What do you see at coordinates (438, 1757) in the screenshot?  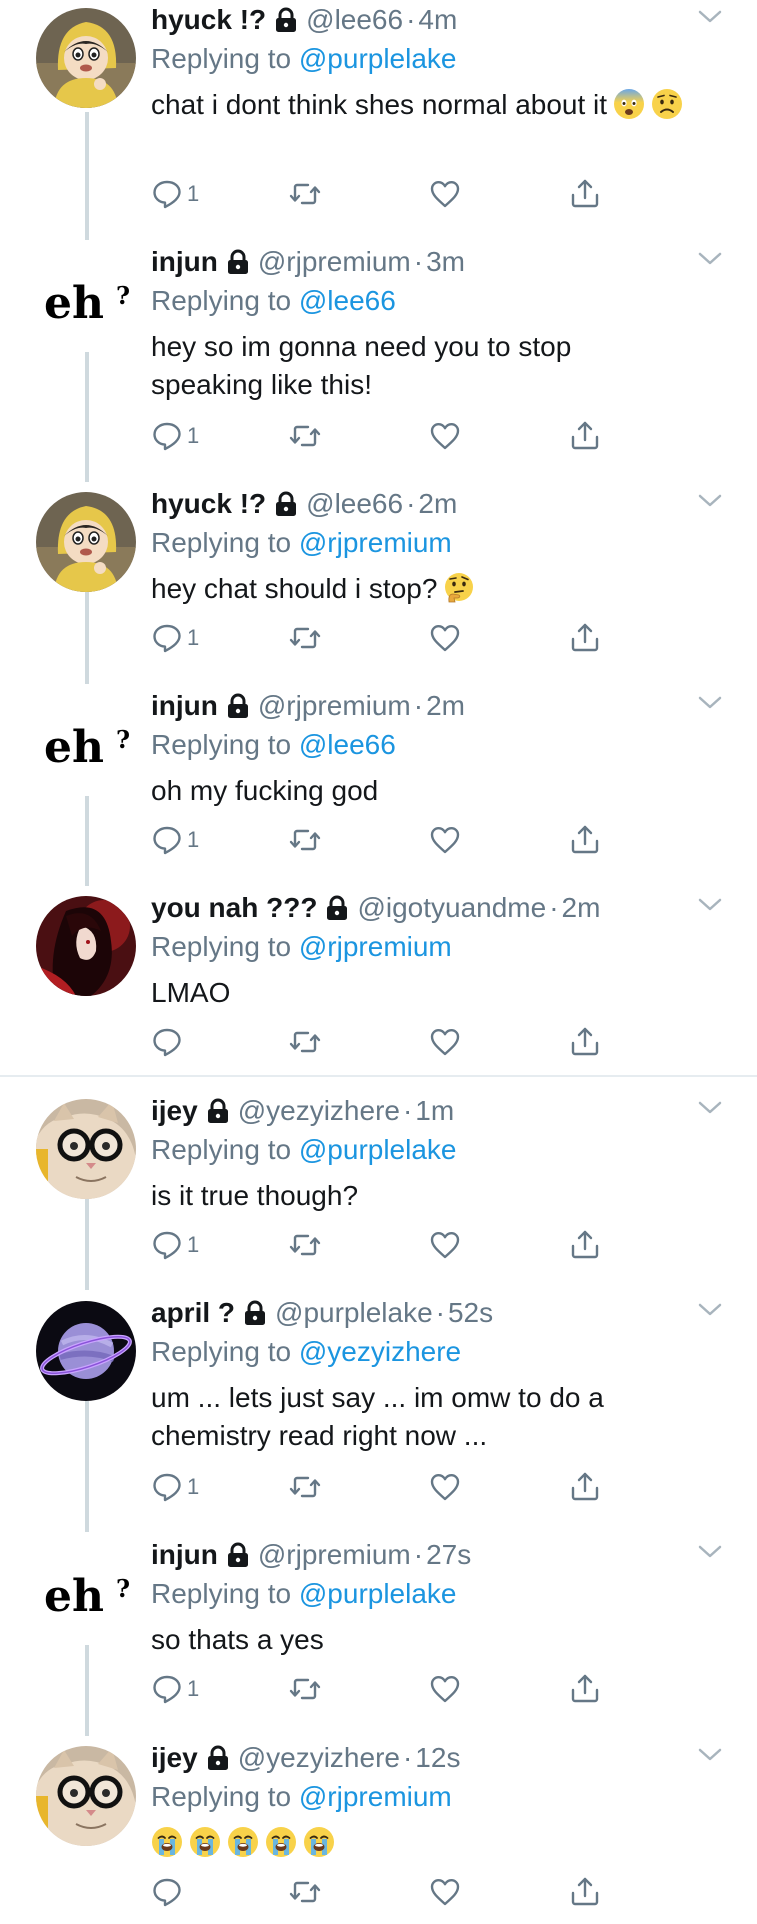 I see `timestamp: 12s` at bounding box center [438, 1757].